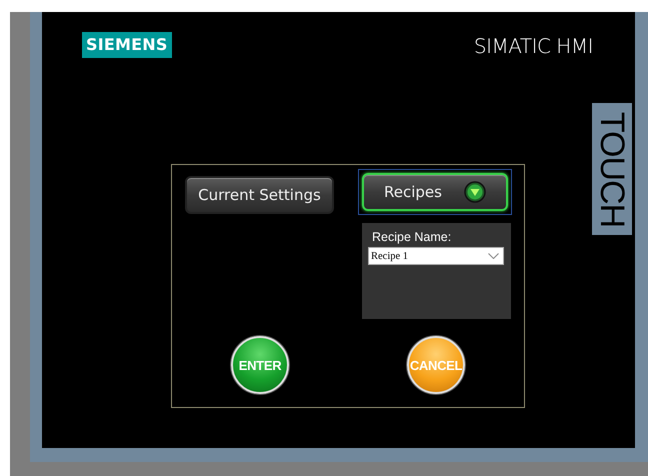  Describe the element at coordinates (436, 256) in the screenshot. I see `recipe-dropdown: Recipe 1` at that location.